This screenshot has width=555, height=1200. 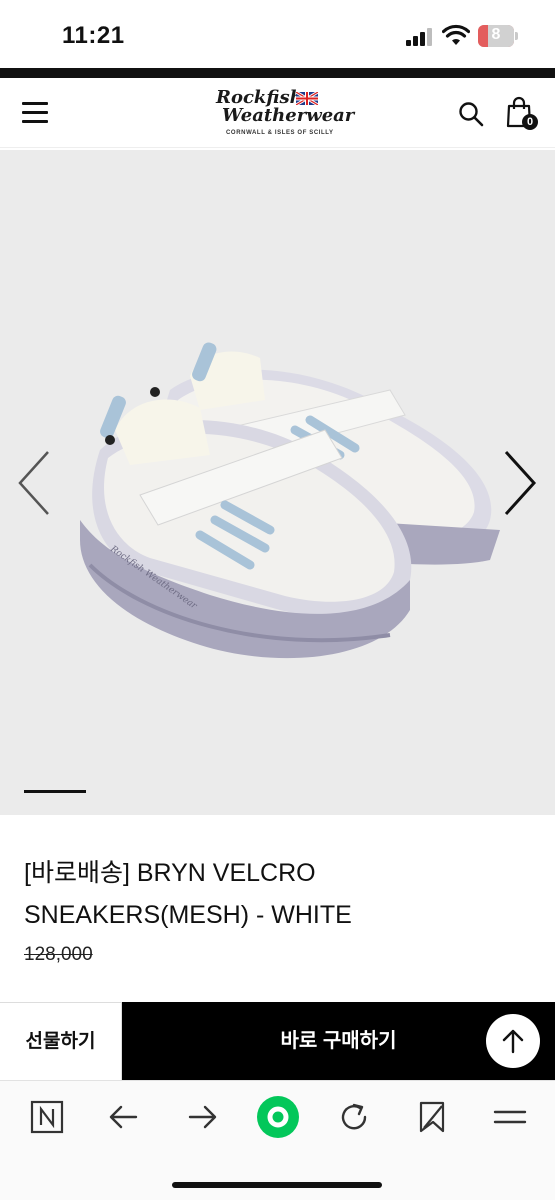 What do you see at coordinates (36, 113) in the screenshot?
I see `hamburger-icon` at bounding box center [36, 113].